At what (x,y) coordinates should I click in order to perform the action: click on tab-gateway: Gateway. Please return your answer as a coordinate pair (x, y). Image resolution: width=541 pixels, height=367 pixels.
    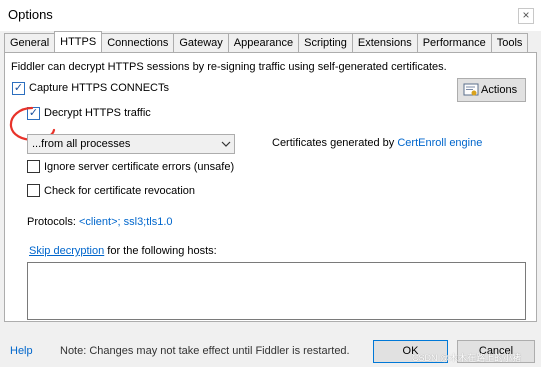
    Looking at the image, I should click on (201, 42).